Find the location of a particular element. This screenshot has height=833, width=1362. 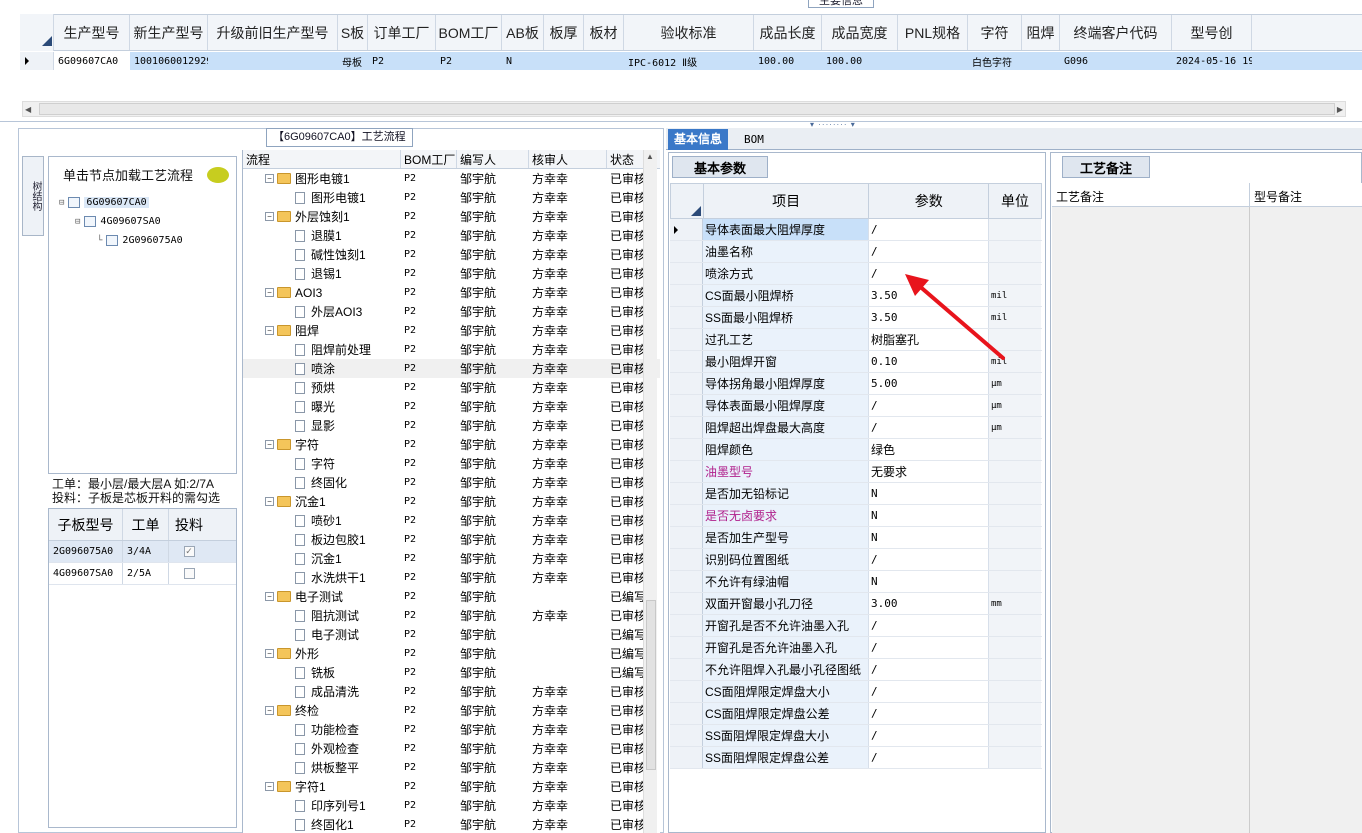

column-header: 升级前旧生产型号 is located at coordinates (273, 32).